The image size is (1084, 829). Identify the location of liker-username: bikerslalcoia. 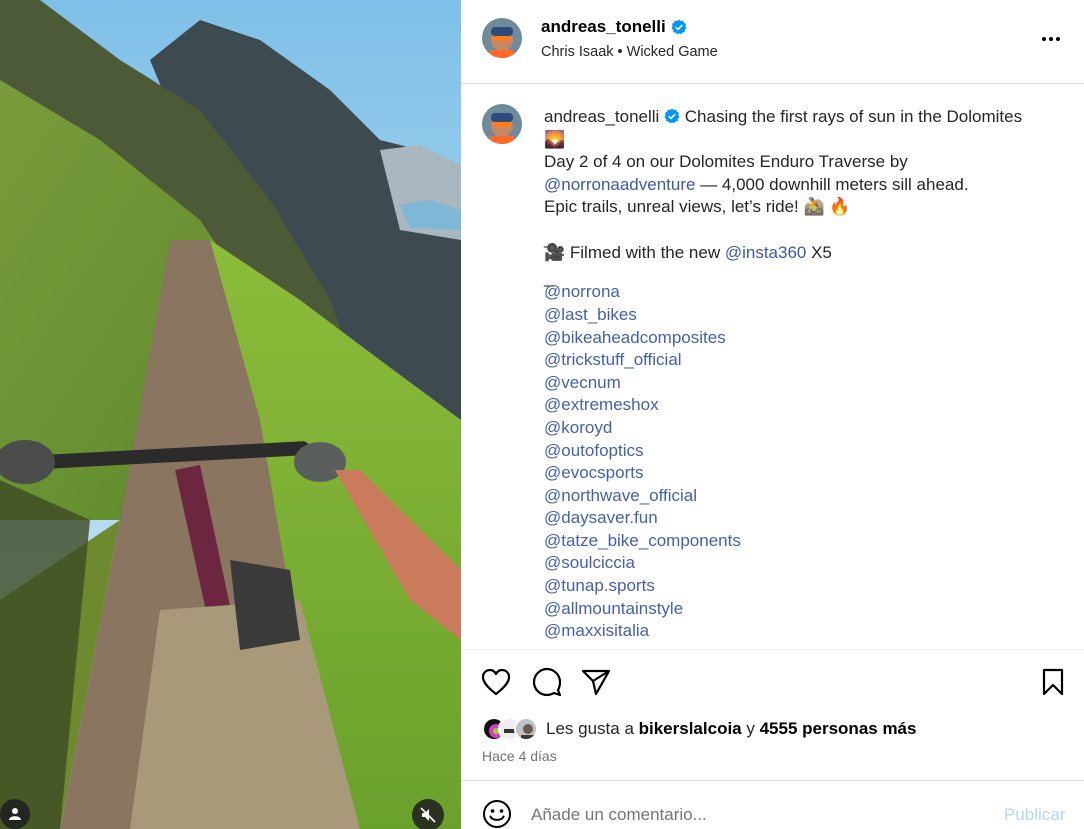
(690, 728).